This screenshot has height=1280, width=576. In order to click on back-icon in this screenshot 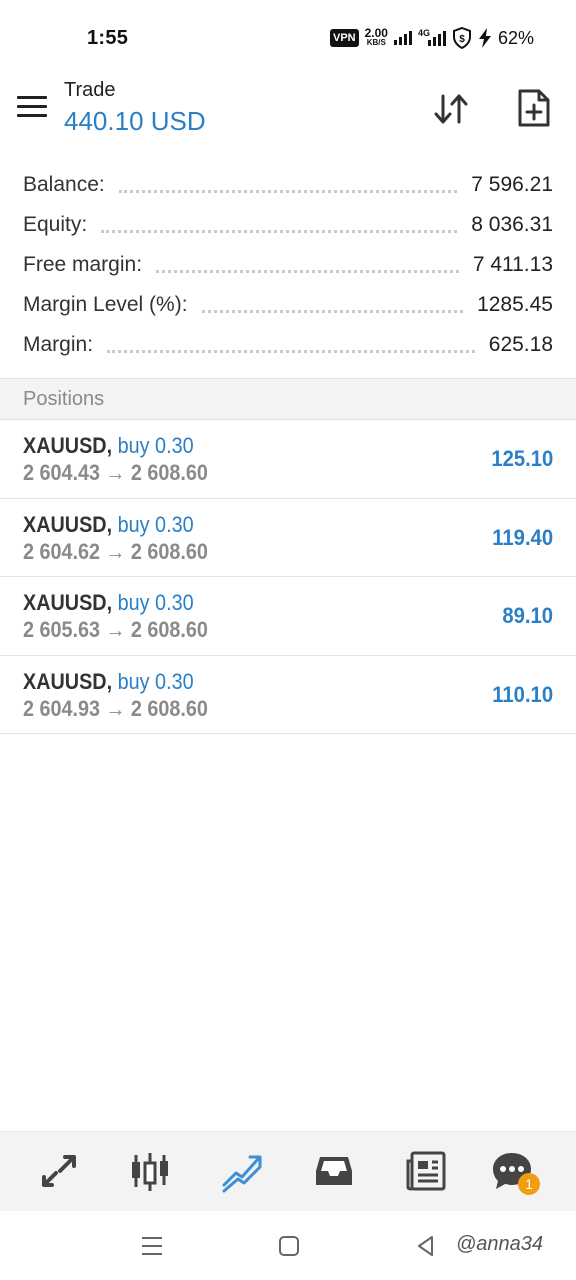, I will do `click(426, 1246)`.